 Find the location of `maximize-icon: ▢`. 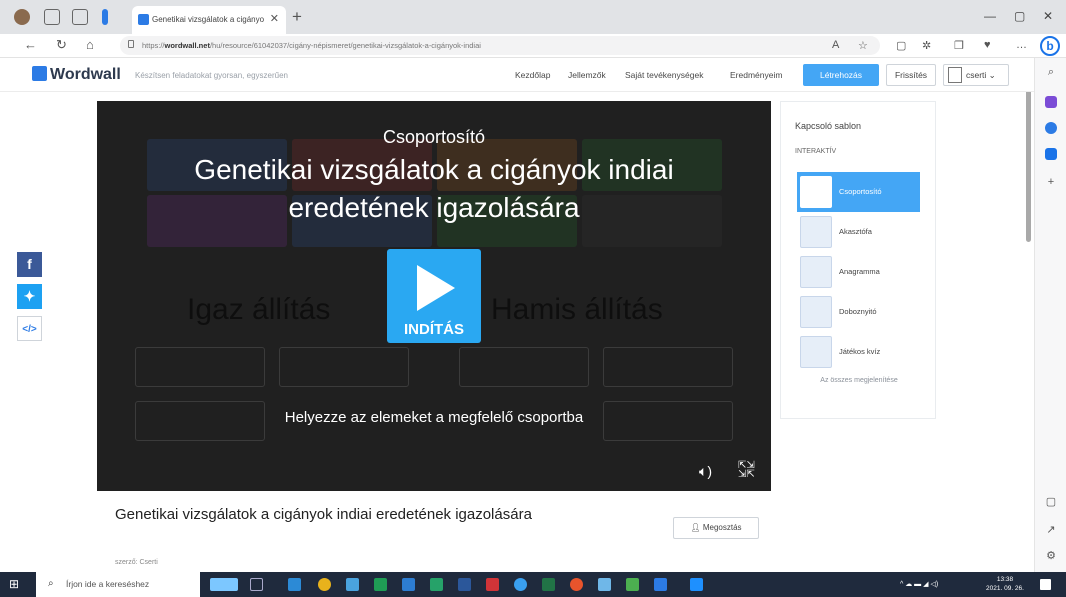

maximize-icon: ▢ is located at coordinates (1019, 16).